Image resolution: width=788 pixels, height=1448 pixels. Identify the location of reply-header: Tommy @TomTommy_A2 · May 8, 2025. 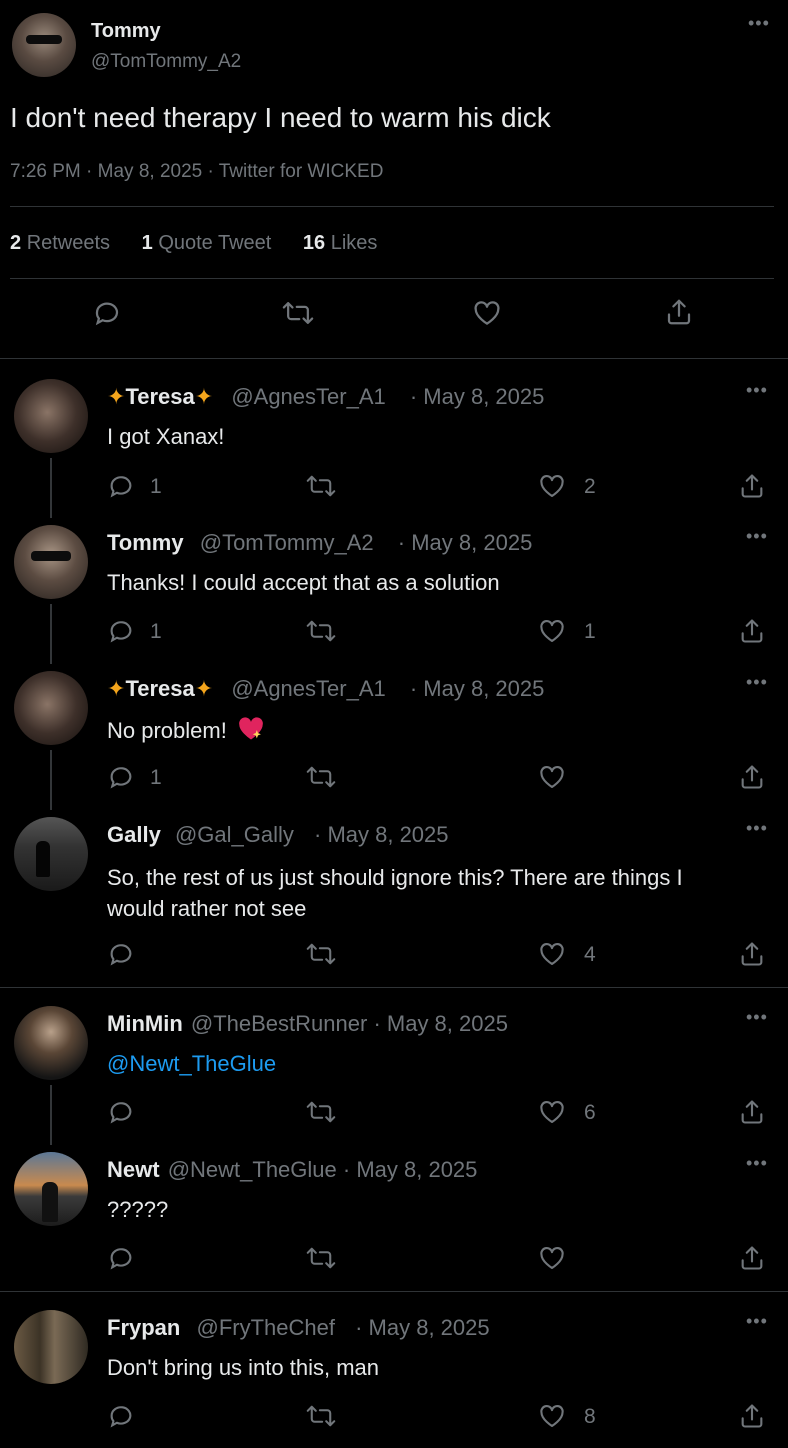
(319, 543).